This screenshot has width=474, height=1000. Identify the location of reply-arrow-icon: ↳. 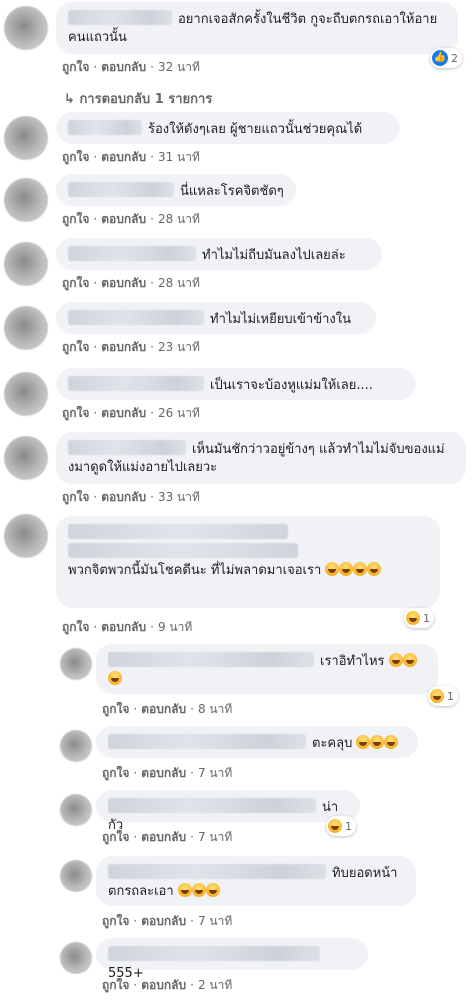
(69, 99).